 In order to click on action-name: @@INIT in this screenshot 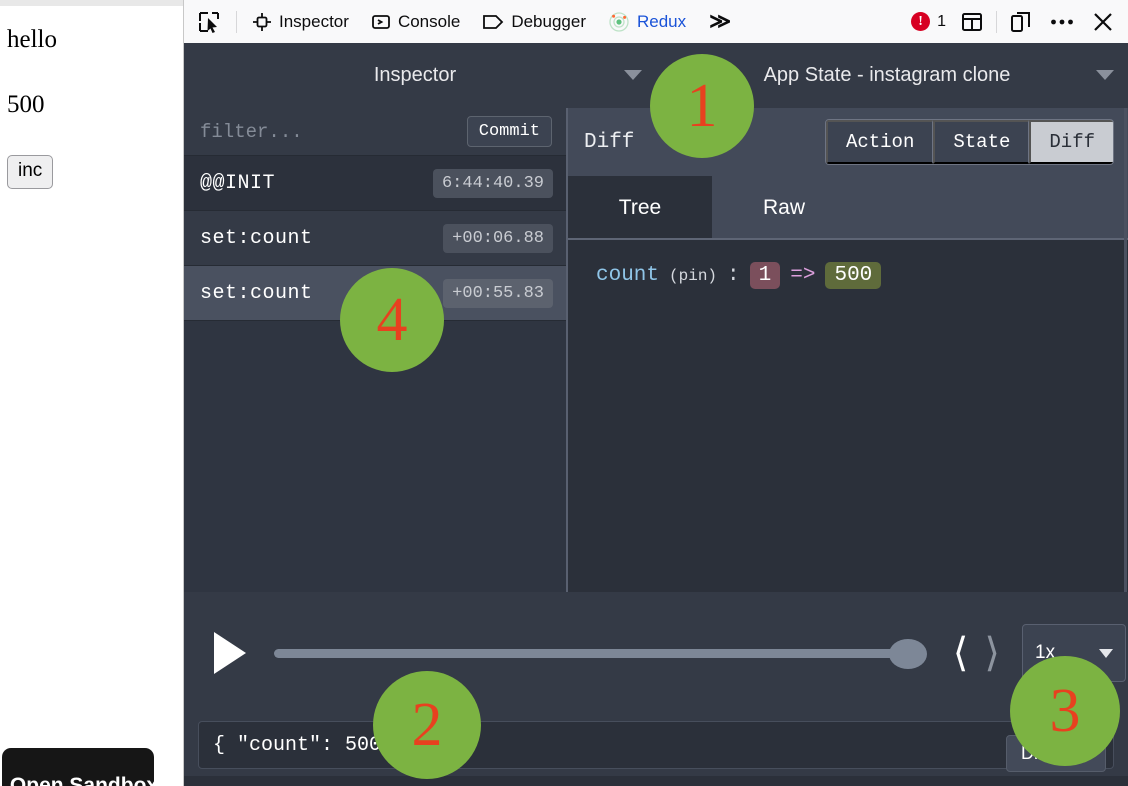, I will do `click(238, 183)`.